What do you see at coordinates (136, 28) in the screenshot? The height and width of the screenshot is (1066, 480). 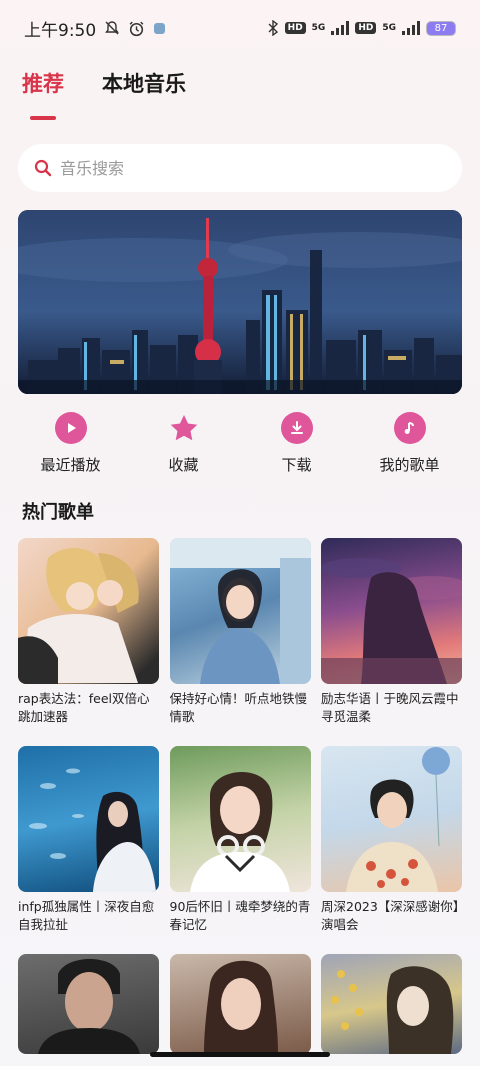 I see `alarm-icon` at bounding box center [136, 28].